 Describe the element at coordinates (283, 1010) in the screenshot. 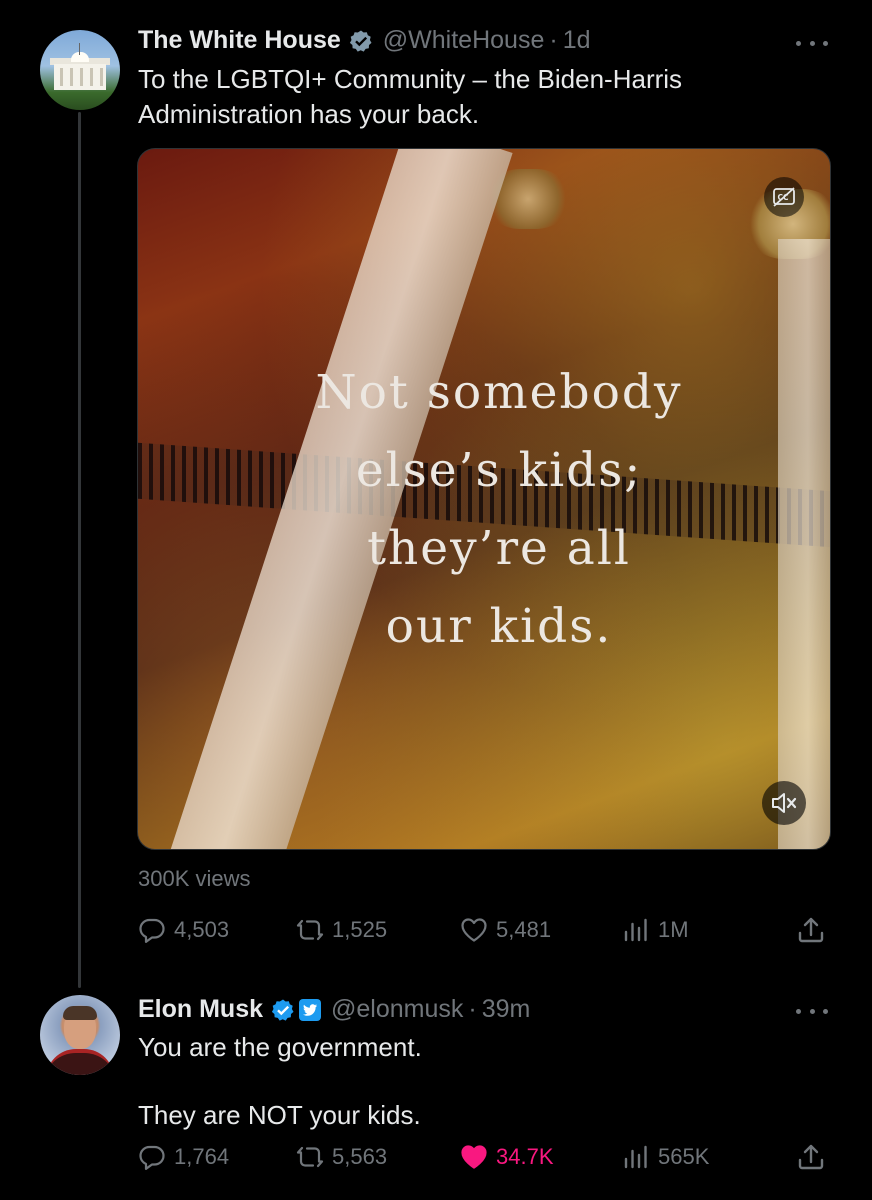

I see `blue-check-icon` at that location.